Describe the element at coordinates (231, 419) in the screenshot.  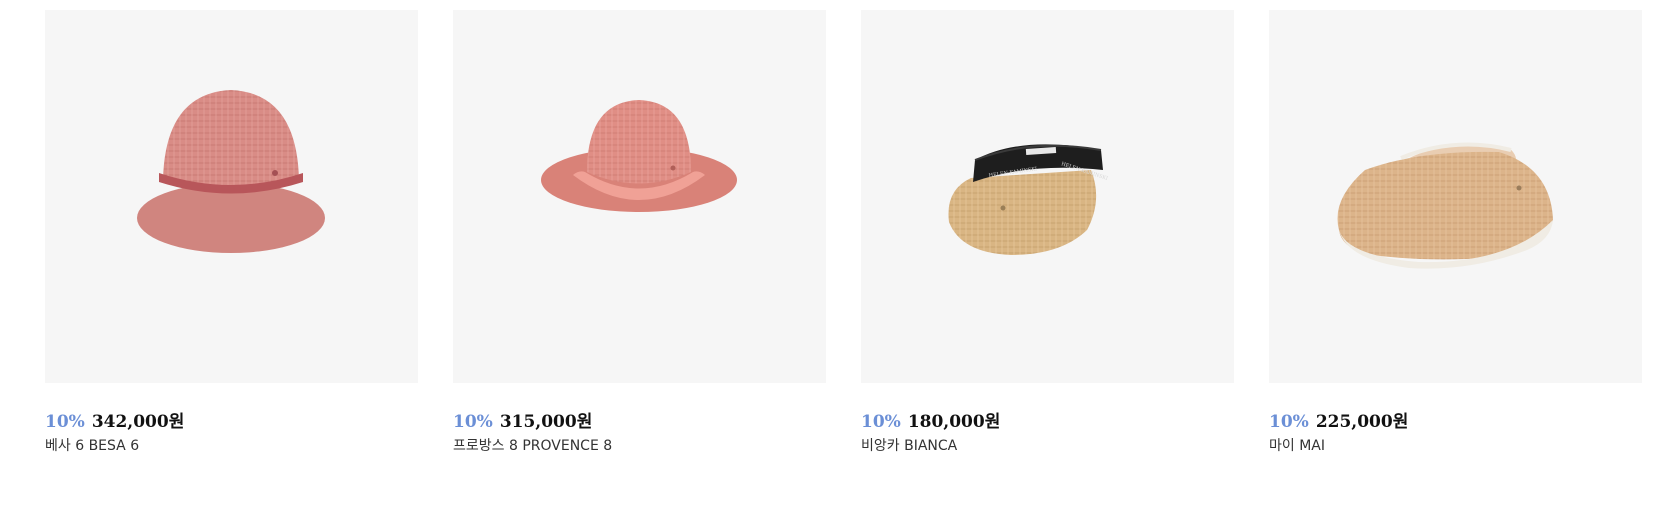
I see `price-row: 10% 342,000원` at that location.